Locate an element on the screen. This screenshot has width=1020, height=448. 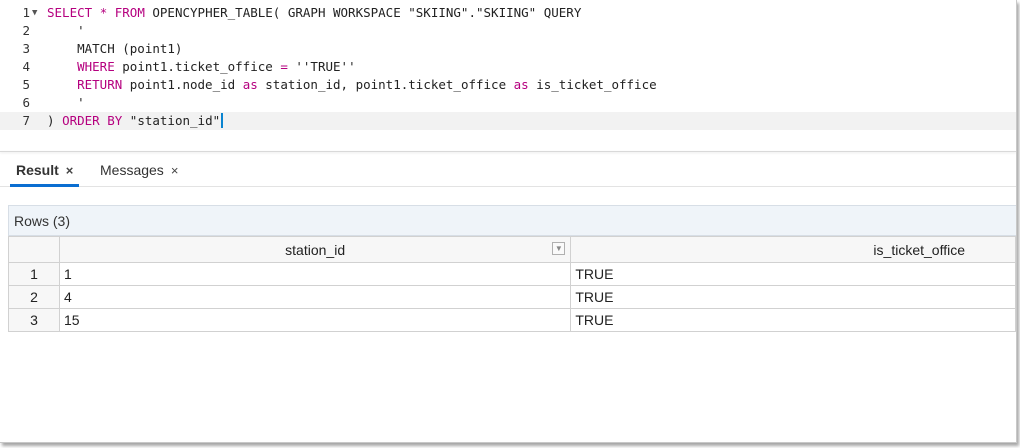
code-line: 7 ) ORDER BY "station_id" is located at coordinates (508, 121).